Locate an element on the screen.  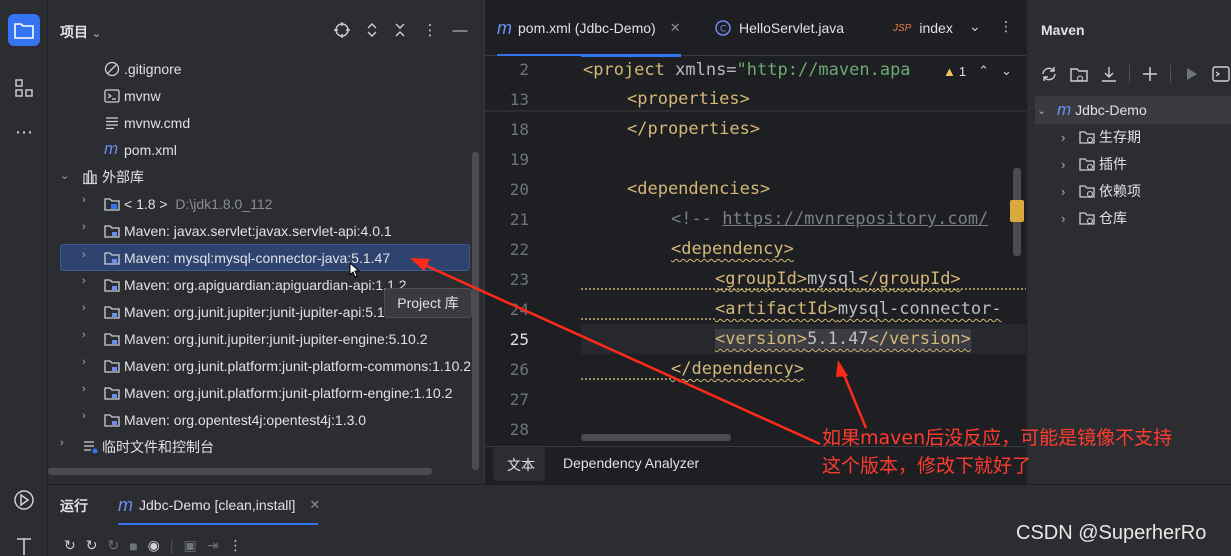
annotation-text: 如果maven后没反应，可能是镜像不支持 这个版本，修改下就好了 is located at coordinates (1022, 452).